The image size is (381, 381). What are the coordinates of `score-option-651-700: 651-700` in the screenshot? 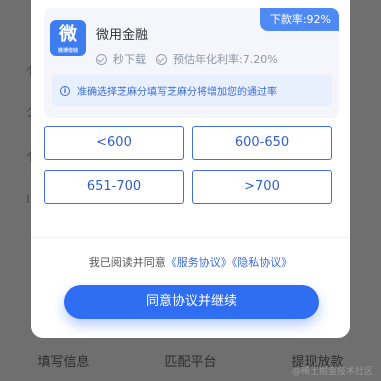 It's located at (114, 187).